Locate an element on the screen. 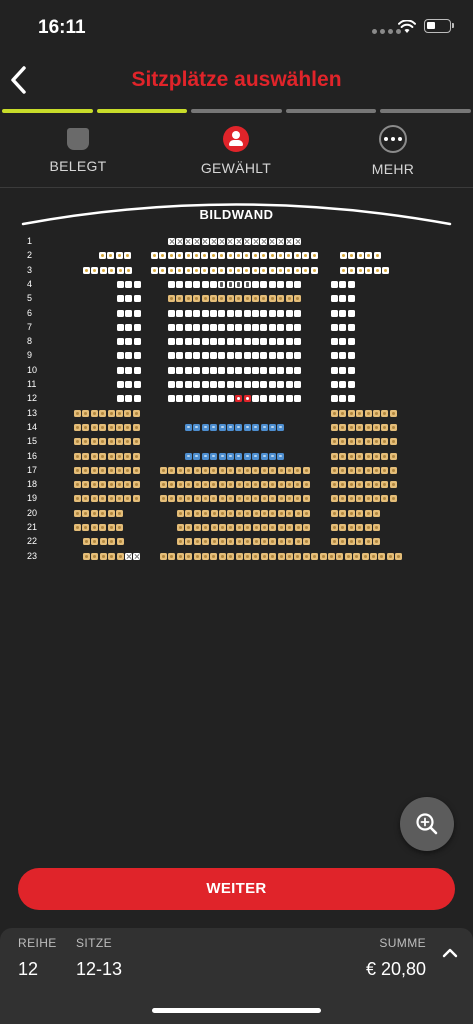 The height and width of the screenshot is (1024, 473). legend-more: MEHR is located at coordinates (393, 150).